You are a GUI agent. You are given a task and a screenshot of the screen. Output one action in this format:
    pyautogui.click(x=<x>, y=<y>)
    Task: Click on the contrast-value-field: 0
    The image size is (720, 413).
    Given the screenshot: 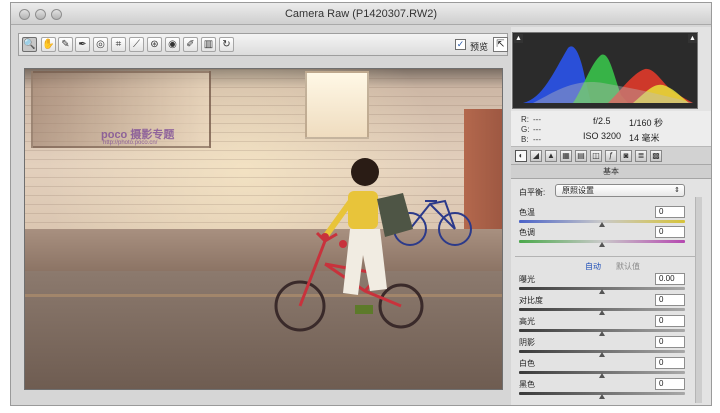 What is the action you would take?
    pyautogui.click(x=670, y=300)
    